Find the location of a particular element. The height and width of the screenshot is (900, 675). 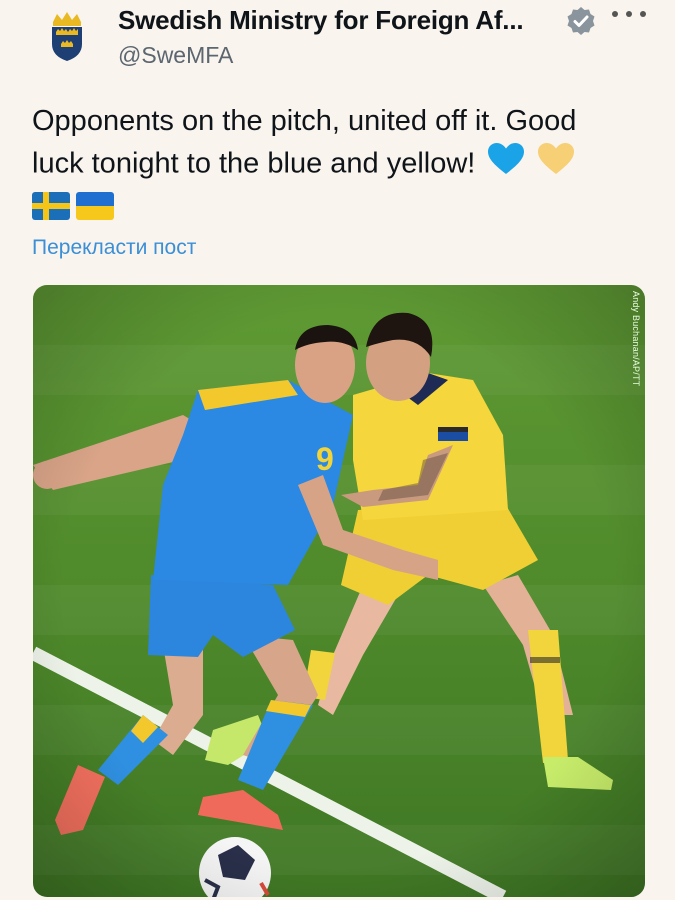

photo-credit: Andy Buchanan/AP/TT is located at coordinates (636, 339).